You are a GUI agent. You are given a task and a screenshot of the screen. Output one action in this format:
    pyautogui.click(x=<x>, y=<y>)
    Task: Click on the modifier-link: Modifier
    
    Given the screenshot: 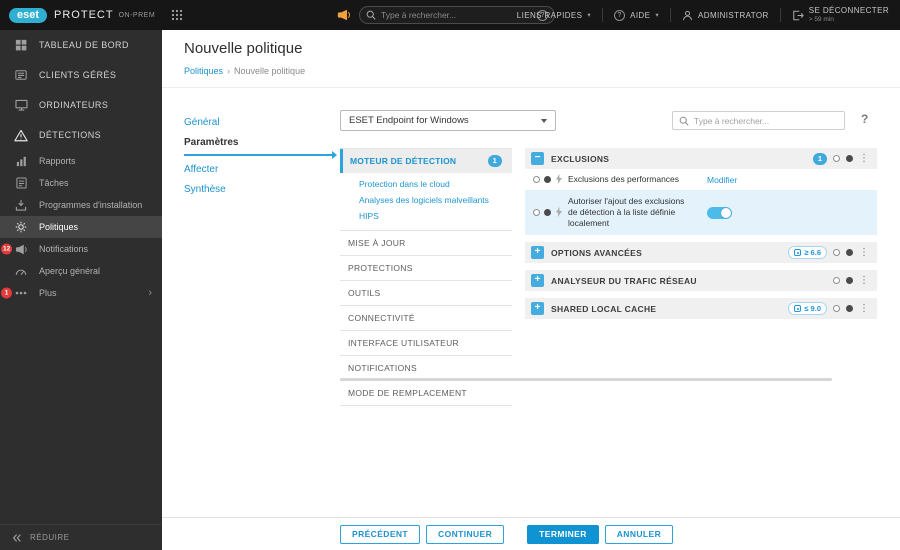 What is the action you would take?
    pyautogui.click(x=722, y=180)
    